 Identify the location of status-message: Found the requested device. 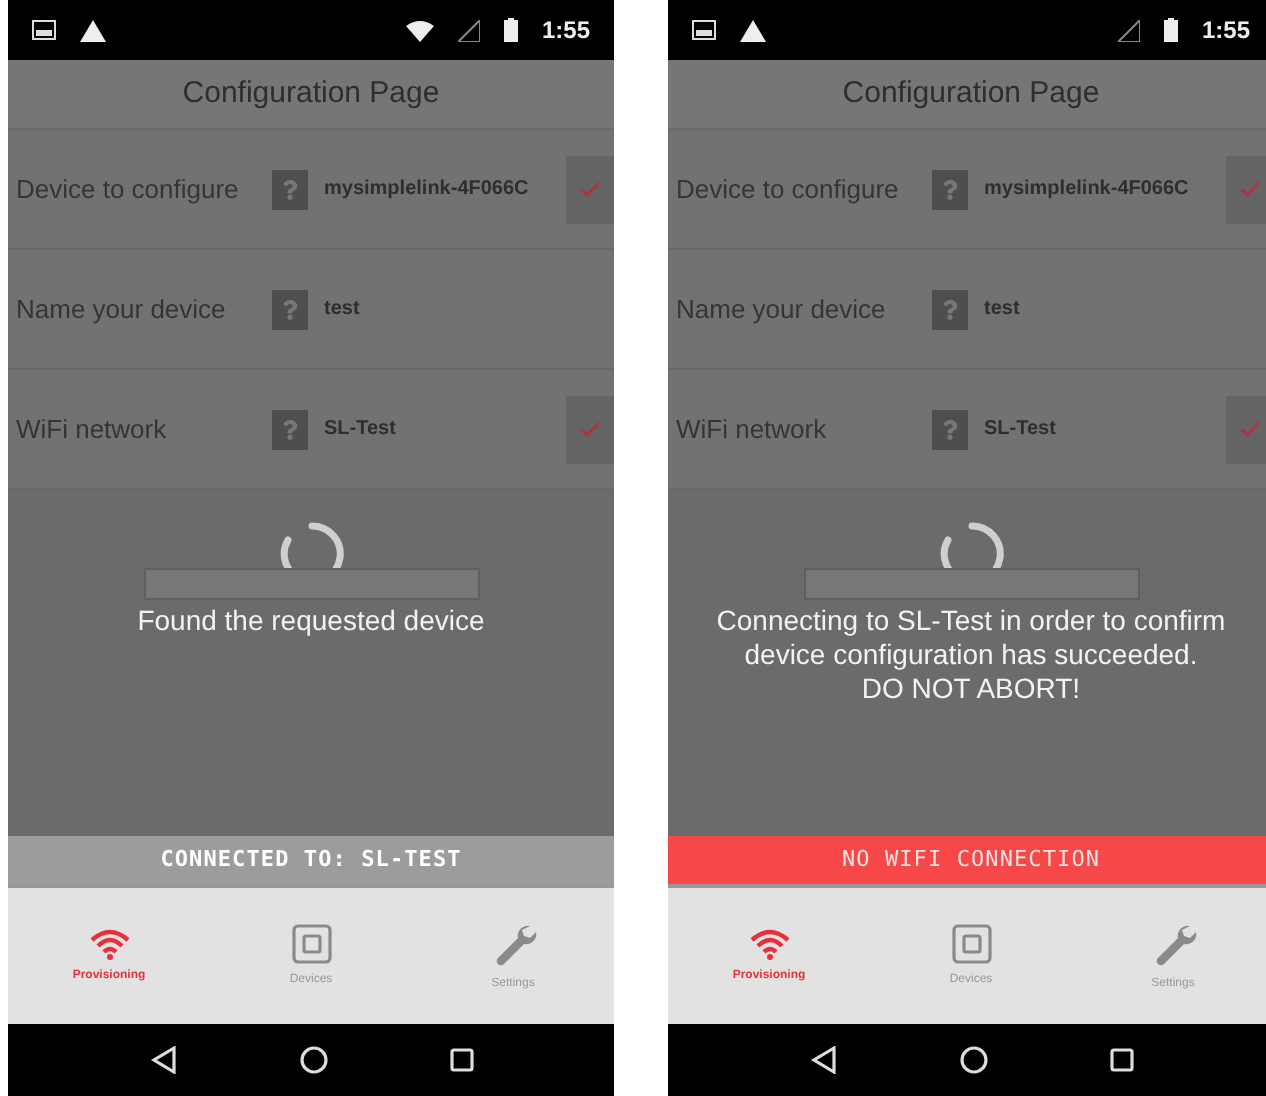
(311, 621).